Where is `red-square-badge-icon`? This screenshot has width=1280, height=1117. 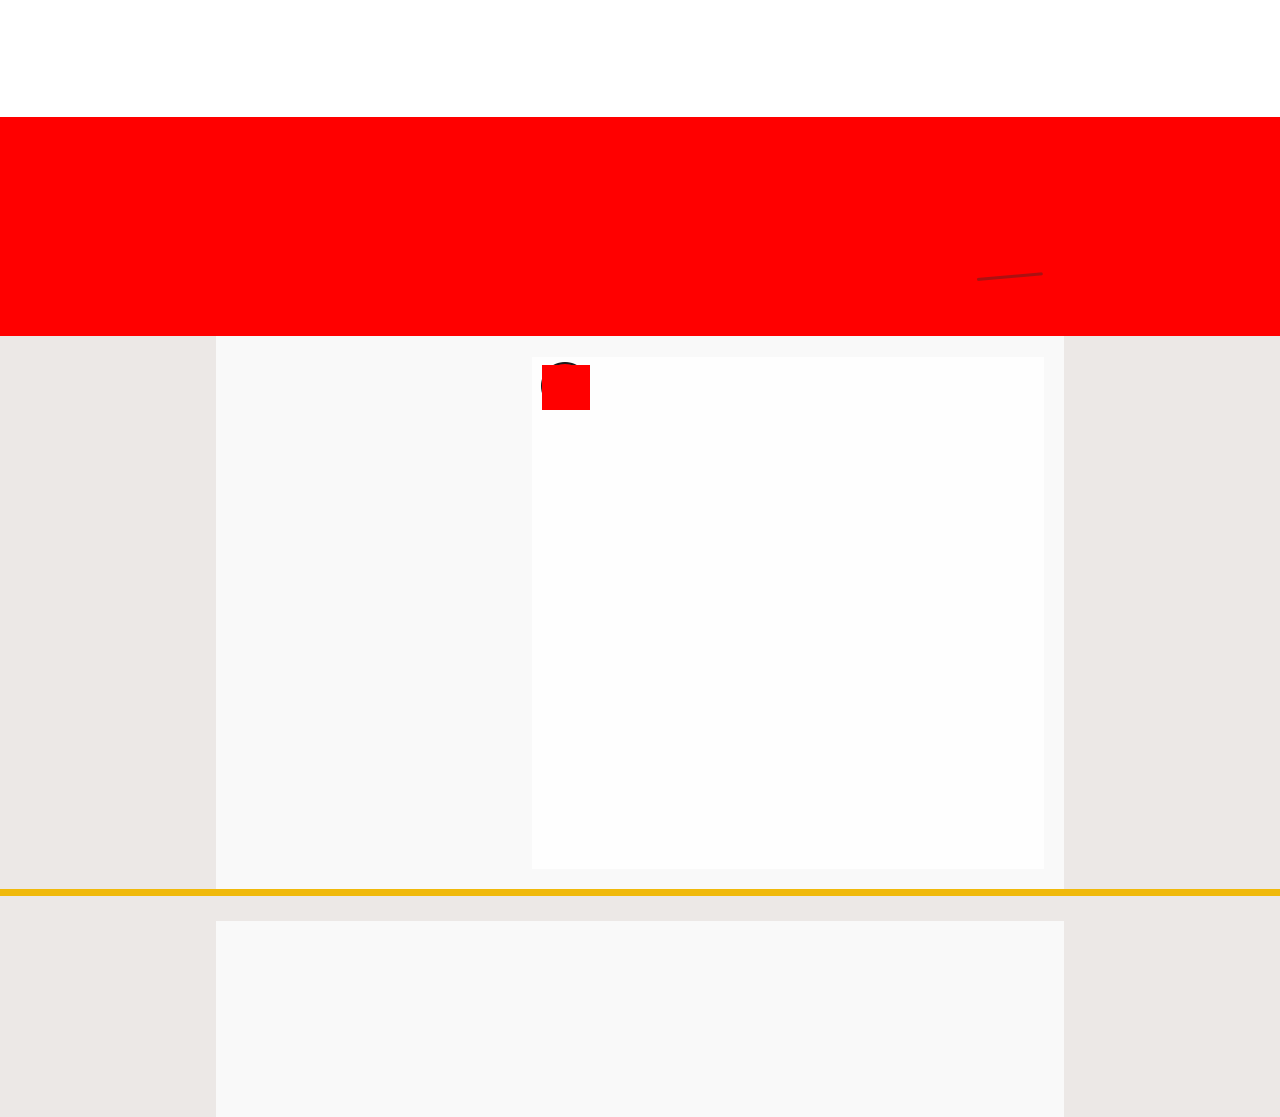
red-square-badge-icon is located at coordinates (566, 387).